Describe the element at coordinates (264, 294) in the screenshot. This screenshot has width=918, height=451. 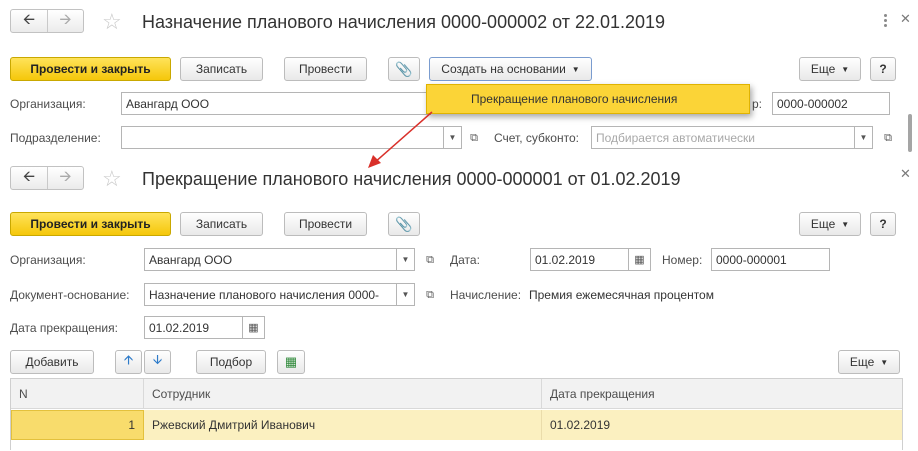
I see `doc2-basis-value: Назначение планового начисления 0000-` at that location.